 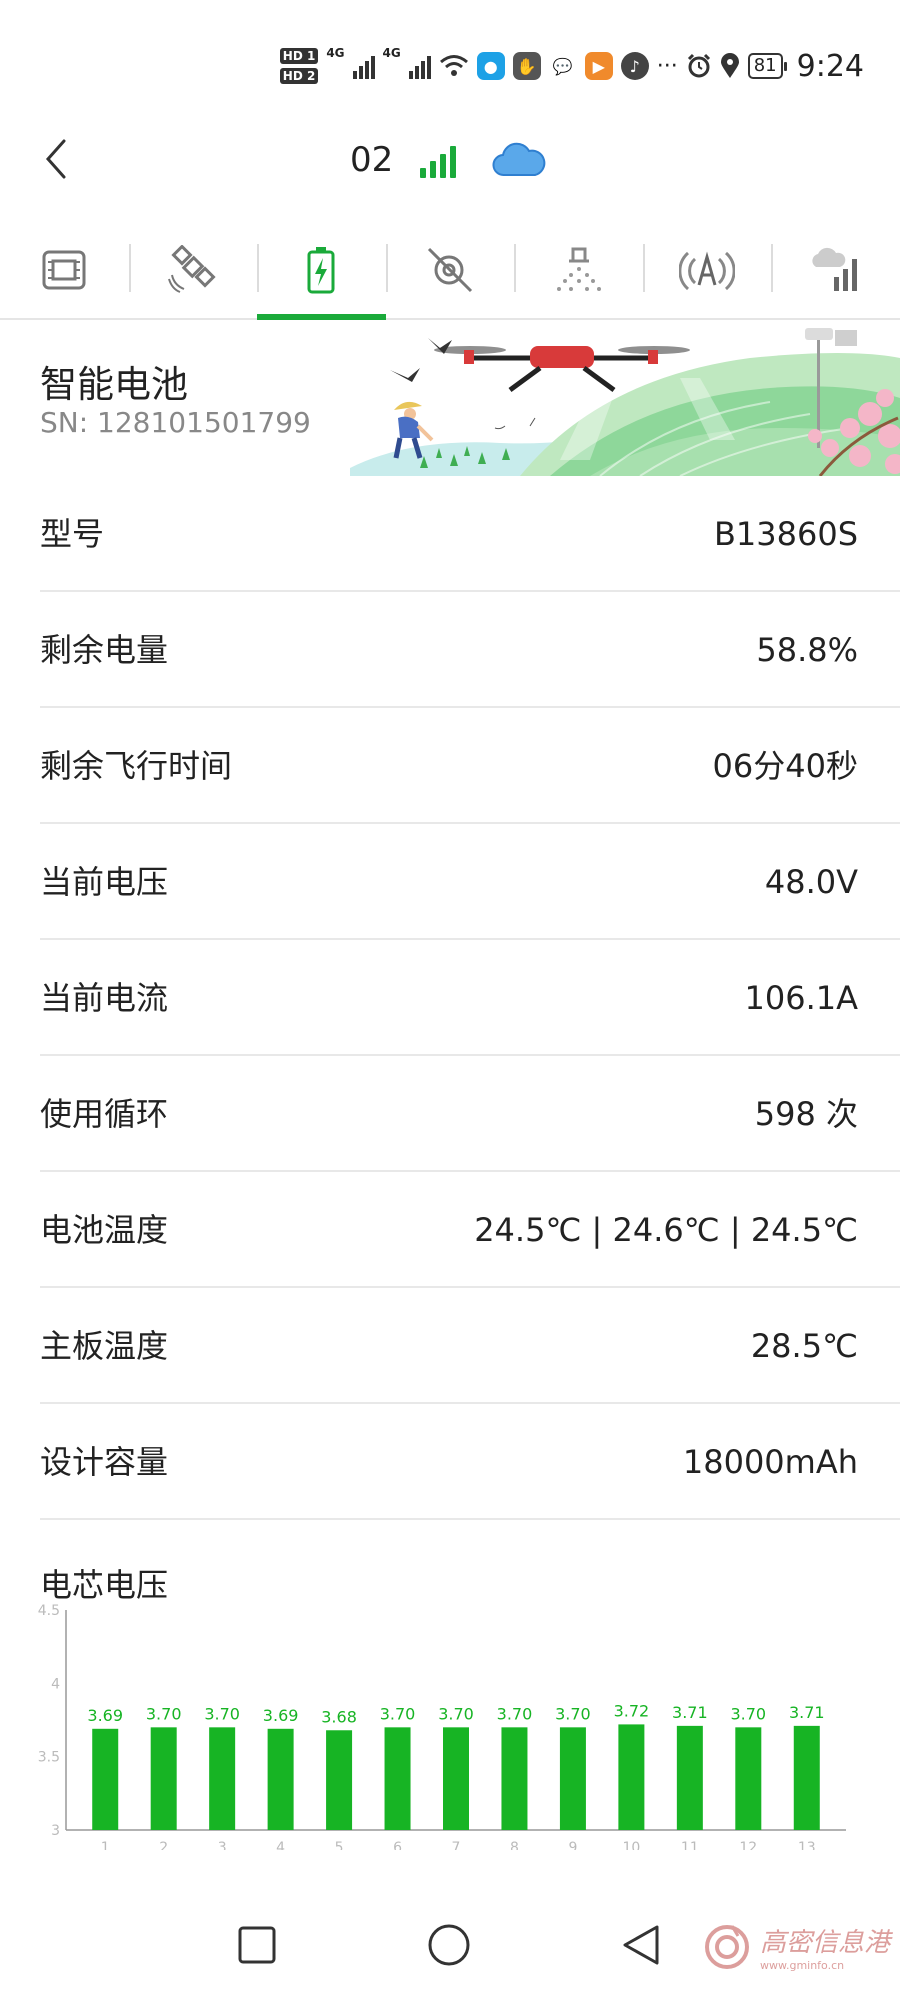 What do you see at coordinates (450, 1462) in the screenshot?
I see `row-design-capacity: 设计容量 18000mAh` at bounding box center [450, 1462].